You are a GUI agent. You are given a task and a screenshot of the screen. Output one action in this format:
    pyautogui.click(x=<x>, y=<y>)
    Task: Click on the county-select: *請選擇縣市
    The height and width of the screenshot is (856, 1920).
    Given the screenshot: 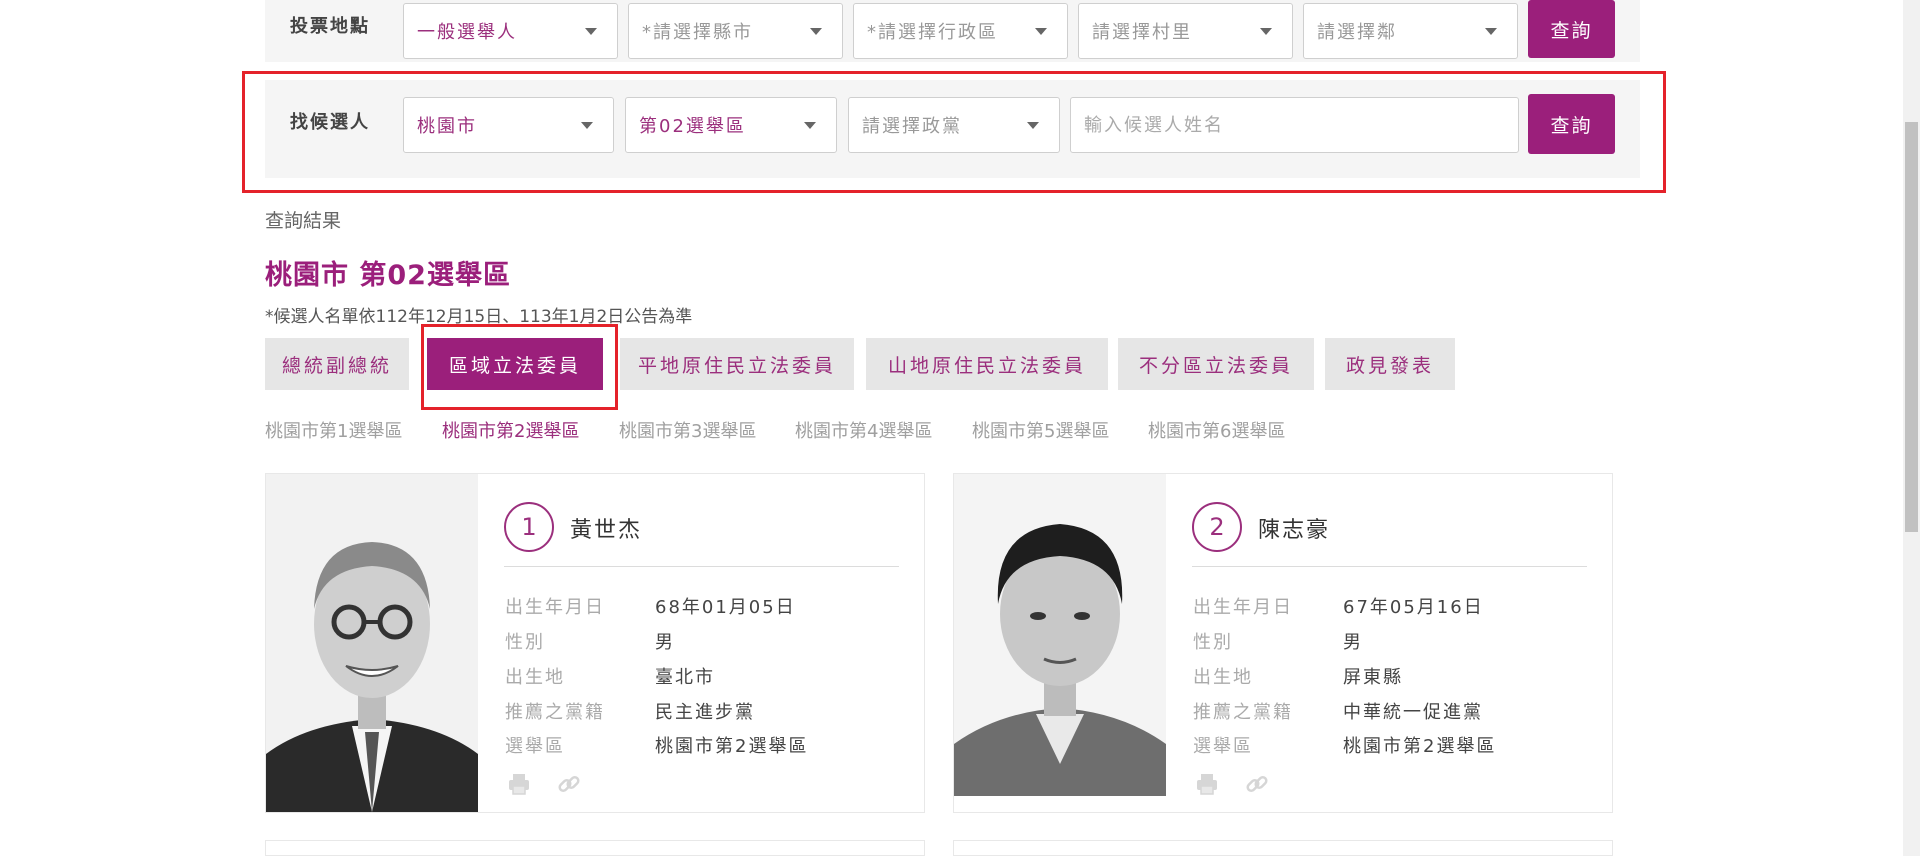 What is the action you would take?
    pyautogui.click(x=735, y=31)
    